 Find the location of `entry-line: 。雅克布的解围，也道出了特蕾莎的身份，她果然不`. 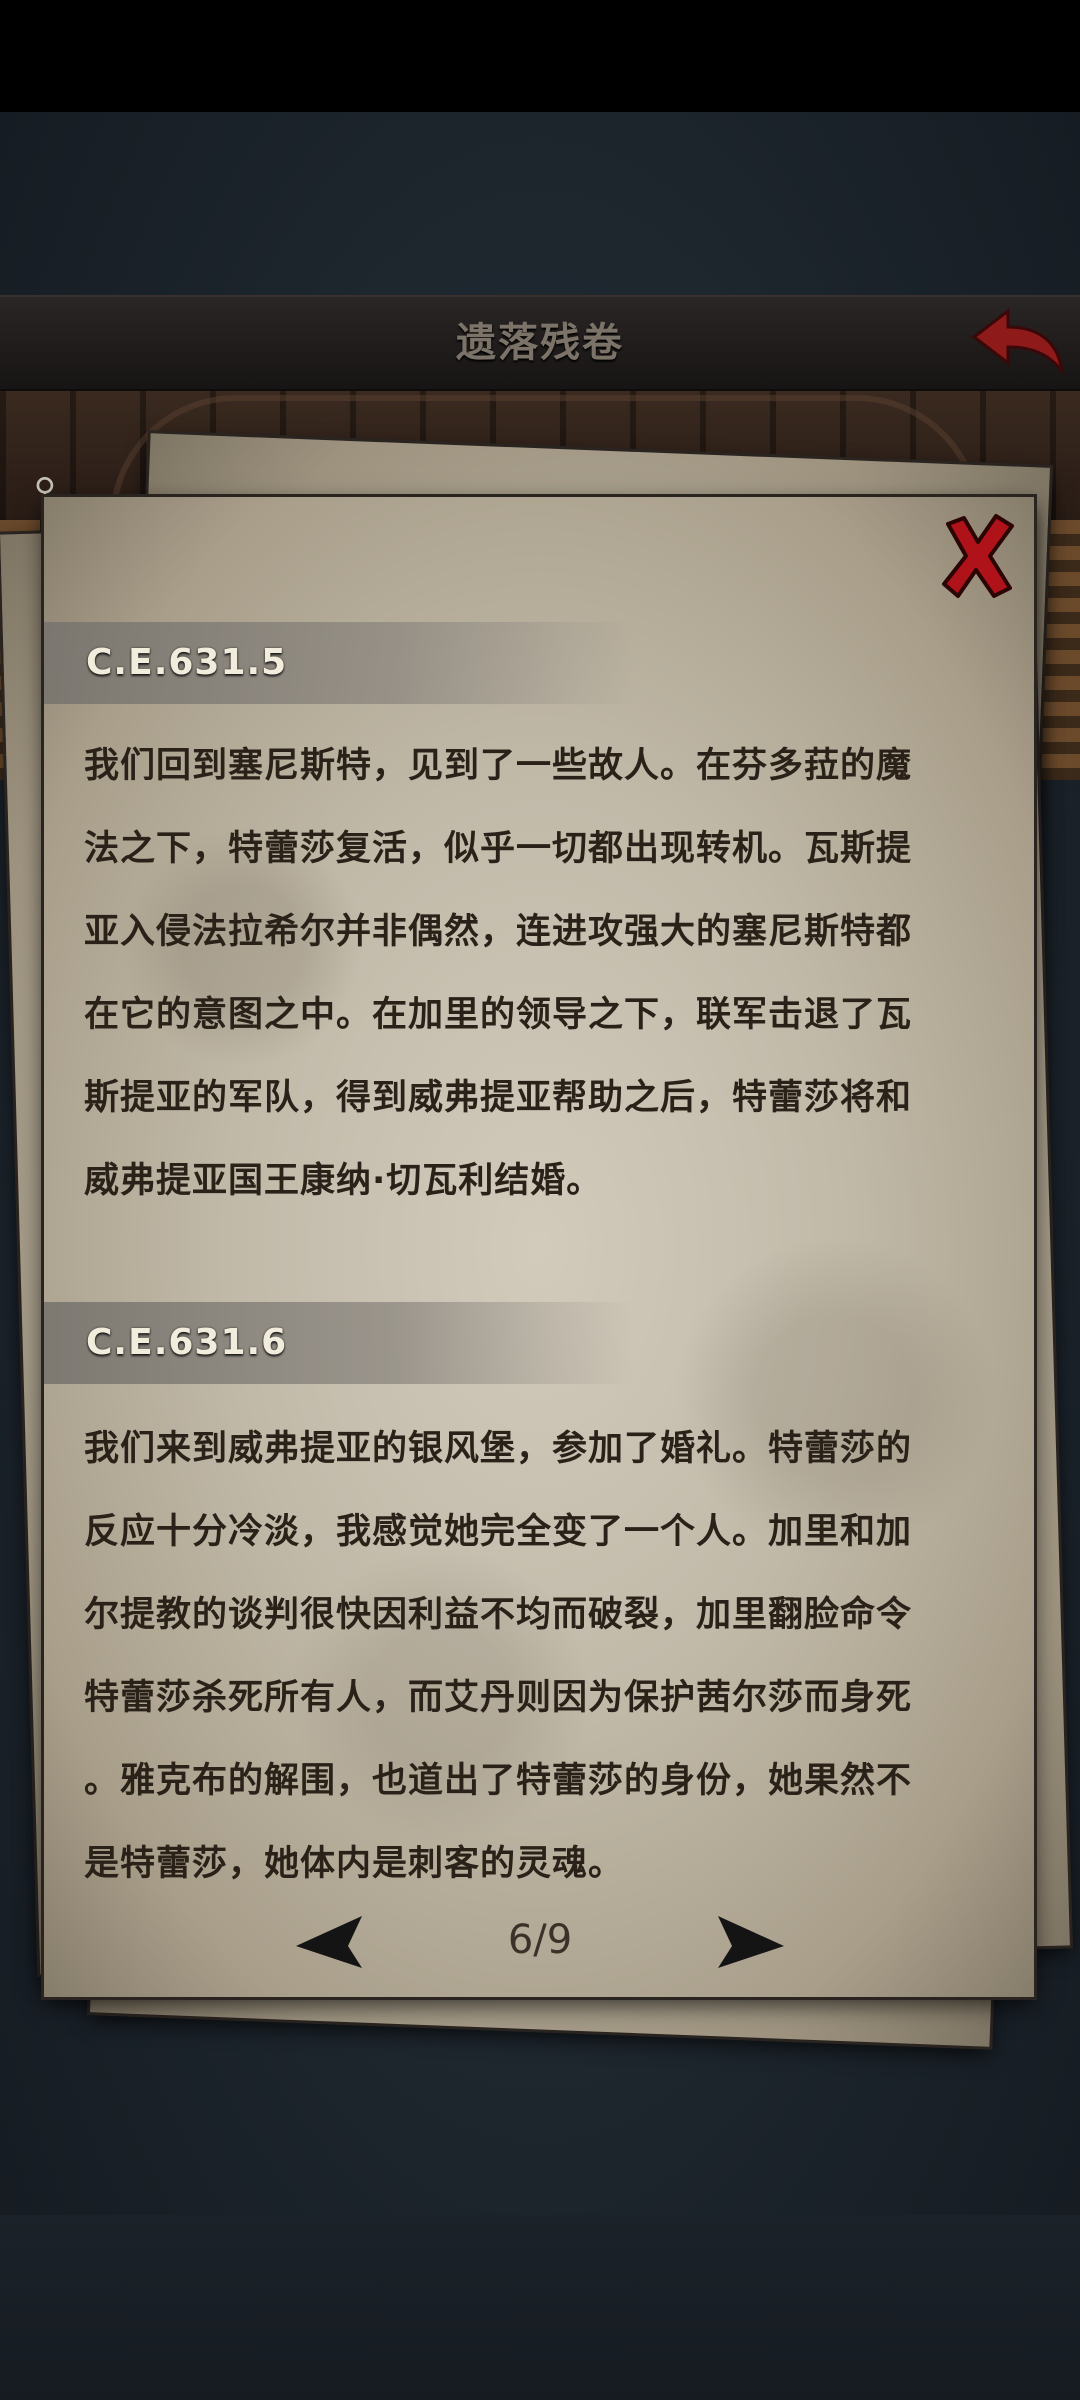

entry-line: 。雅克布的解围，也道出了特蕾莎的身份，她果然不 is located at coordinates (498, 1781).